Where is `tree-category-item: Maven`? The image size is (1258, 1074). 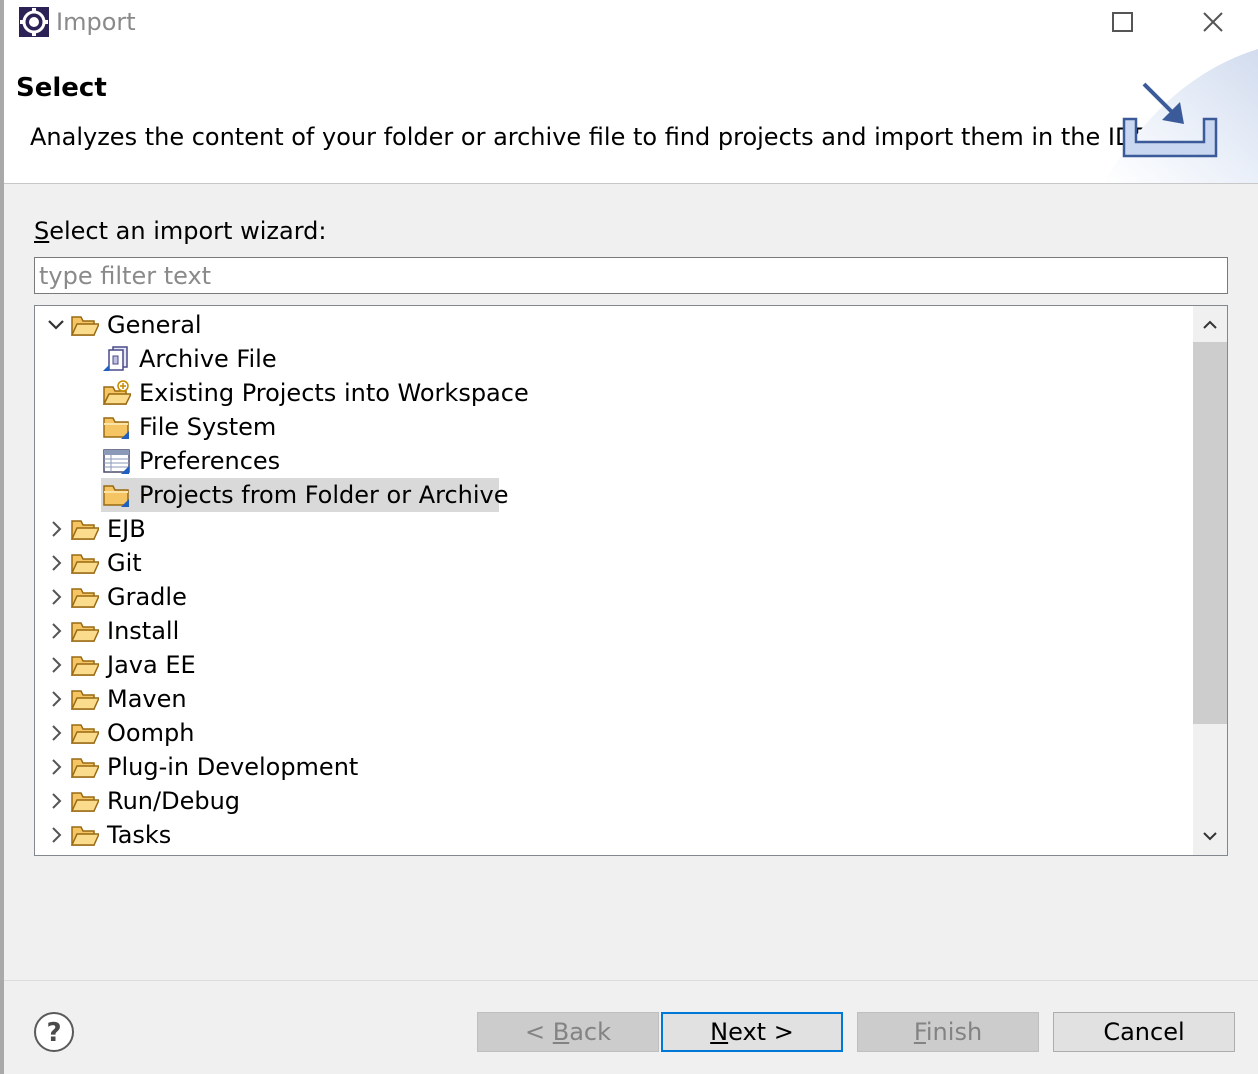 tree-category-item: Maven is located at coordinates (614, 699).